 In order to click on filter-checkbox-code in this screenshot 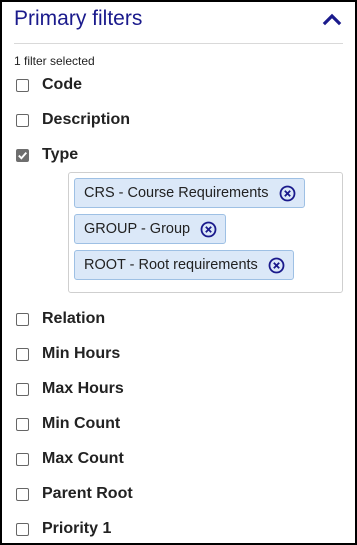, I will do `click(22, 85)`.